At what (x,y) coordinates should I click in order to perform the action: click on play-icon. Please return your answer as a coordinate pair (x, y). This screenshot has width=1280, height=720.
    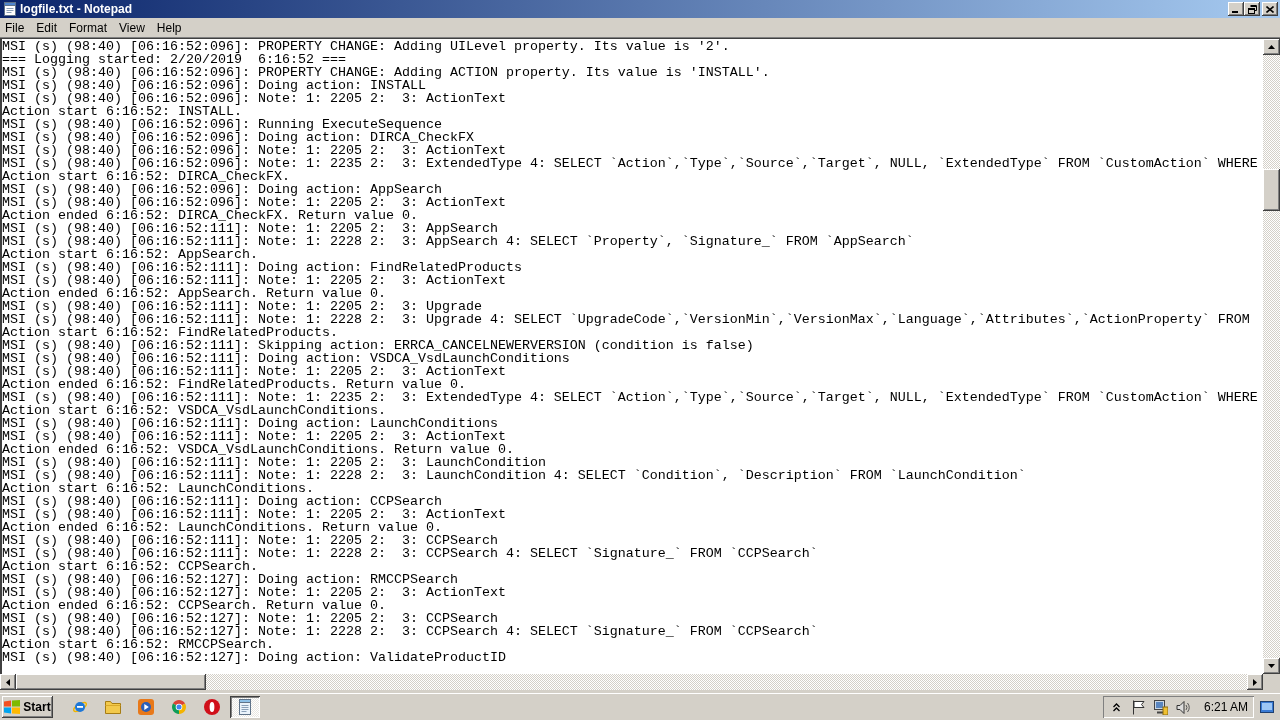
    Looking at the image, I should click on (146, 707).